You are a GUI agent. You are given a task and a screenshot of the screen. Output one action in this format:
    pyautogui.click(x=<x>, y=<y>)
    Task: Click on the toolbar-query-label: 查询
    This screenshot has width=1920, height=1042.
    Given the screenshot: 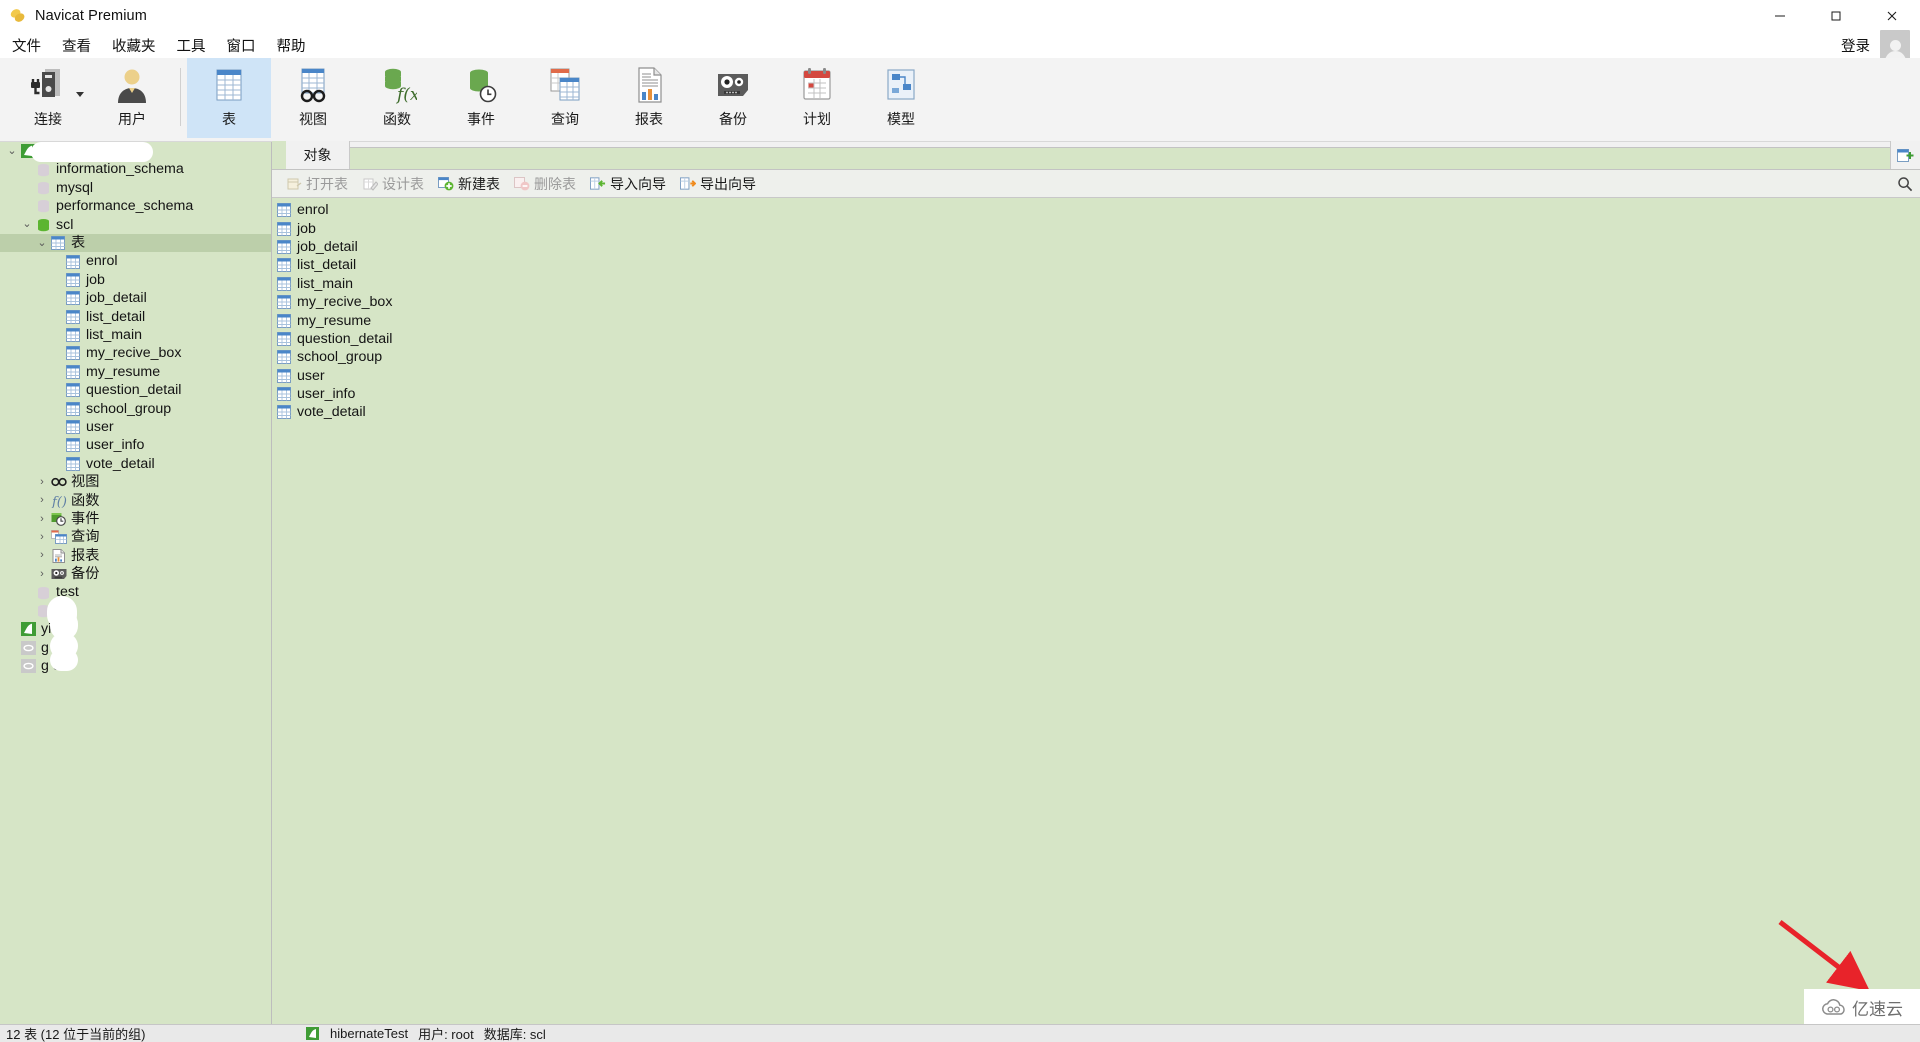 What is the action you would take?
    pyautogui.click(x=565, y=119)
    